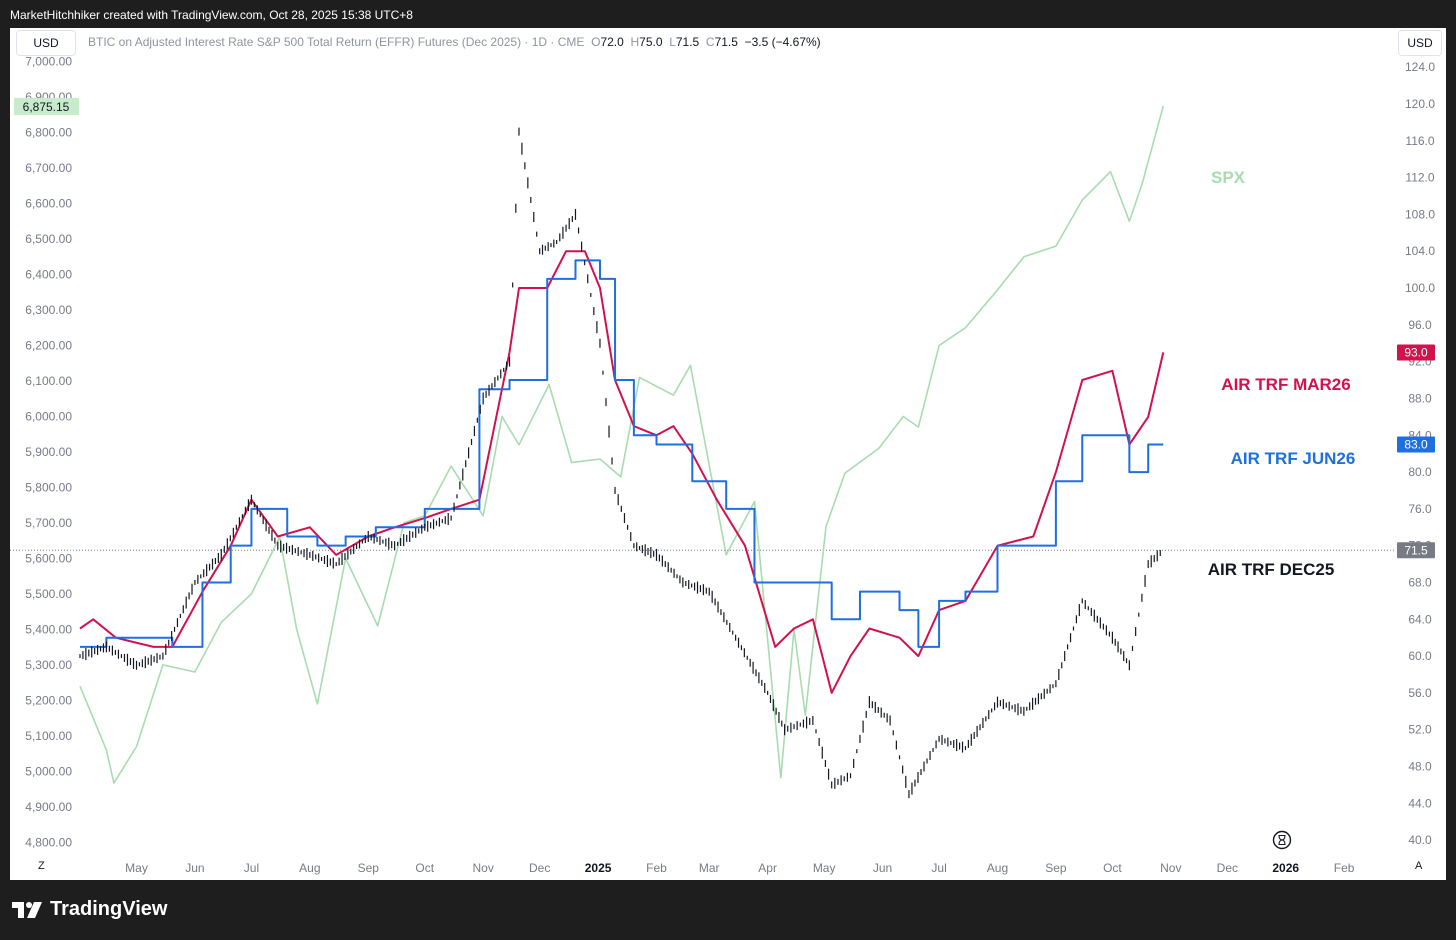 The height and width of the screenshot is (940, 1456). What do you see at coordinates (48, 594) in the screenshot?
I see `left-axis-tick: 5,500.00` at bounding box center [48, 594].